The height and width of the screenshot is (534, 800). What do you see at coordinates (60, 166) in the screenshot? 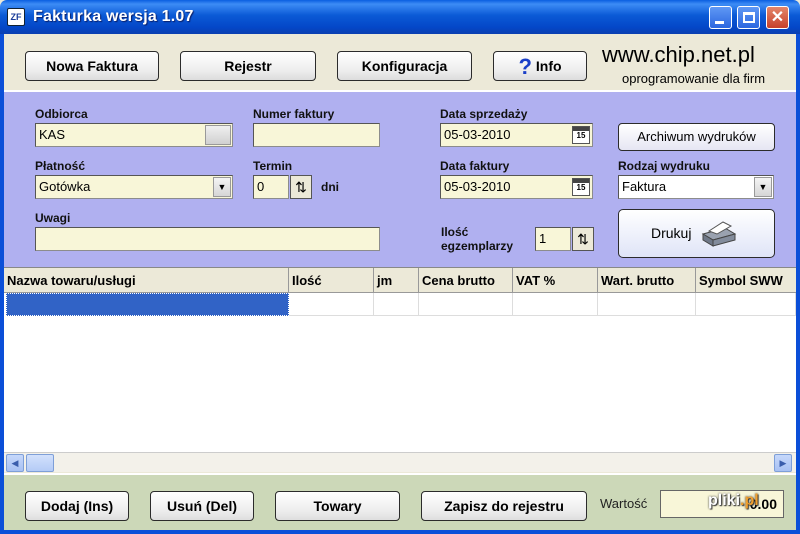
I see `payment-label: Płatność` at bounding box center [60, 166].